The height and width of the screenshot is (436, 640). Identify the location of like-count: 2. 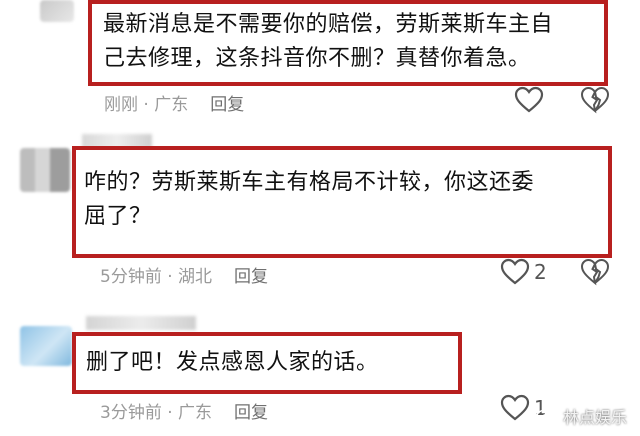
(540, 272).